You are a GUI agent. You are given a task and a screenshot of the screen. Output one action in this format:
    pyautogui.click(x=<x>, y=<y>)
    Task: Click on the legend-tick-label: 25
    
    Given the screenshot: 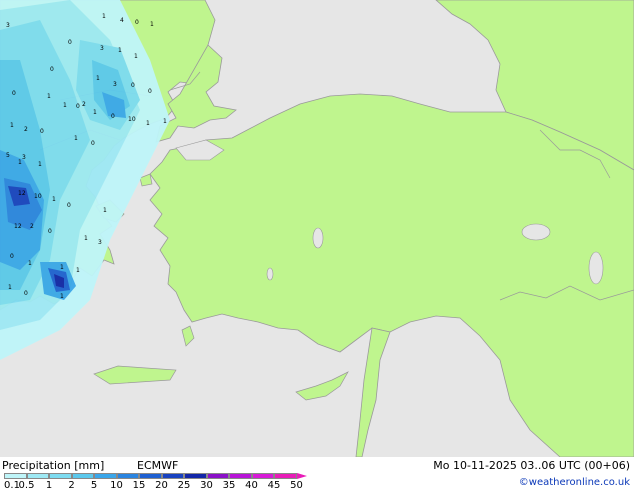 What is the action you would take?
    pyautogui.click(x=184, y=485)
    